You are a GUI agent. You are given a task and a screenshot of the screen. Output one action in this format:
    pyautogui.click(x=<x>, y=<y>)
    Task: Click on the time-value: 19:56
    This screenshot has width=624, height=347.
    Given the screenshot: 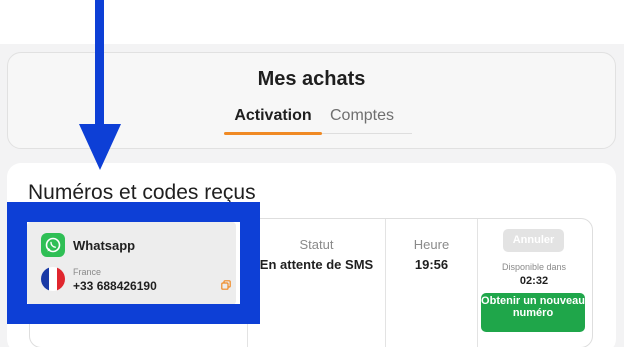 What is the action you would take?
    pyautogui.click(x=431, y=264)
    